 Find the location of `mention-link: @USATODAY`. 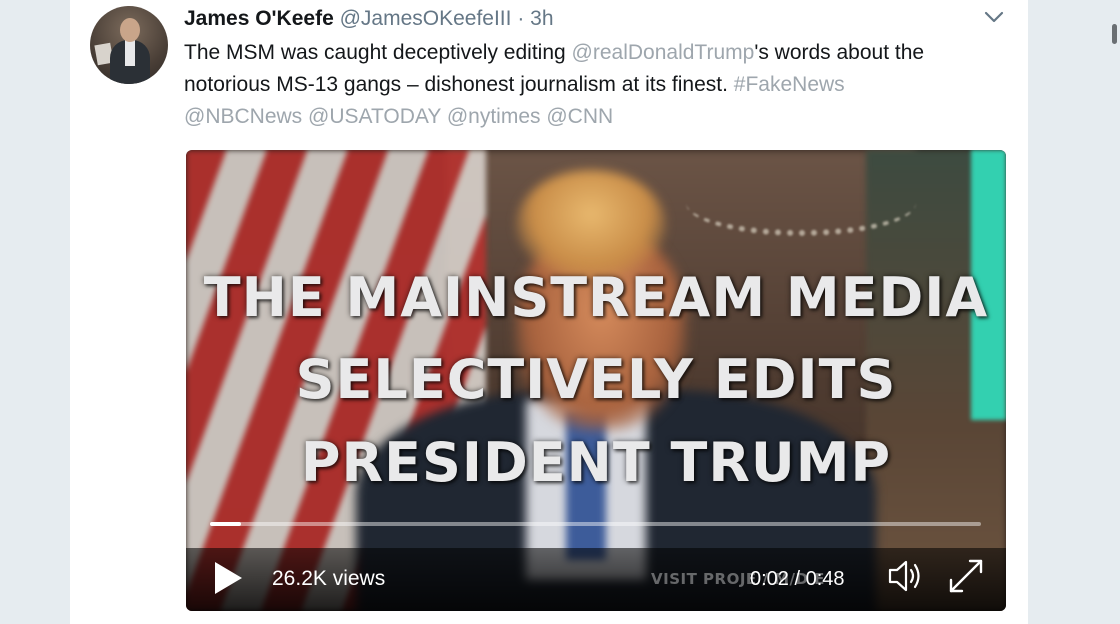

mention-link: @USATODAY is located at coordinates (374, 116).